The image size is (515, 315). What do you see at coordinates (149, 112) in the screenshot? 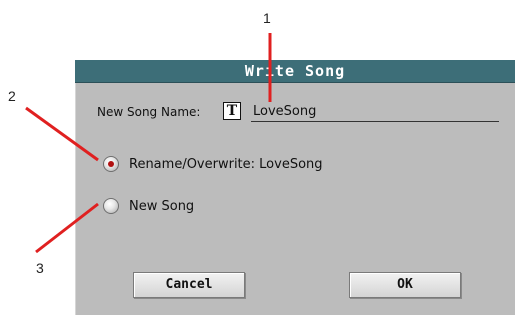
I see `song-name-label: New Song Name:` at bounding box center [149, 112].